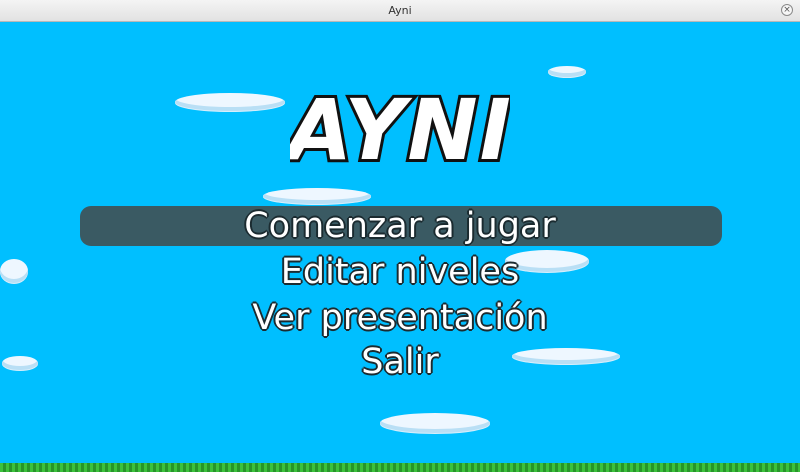  I want to click on grass-ground, so click(400, 467).